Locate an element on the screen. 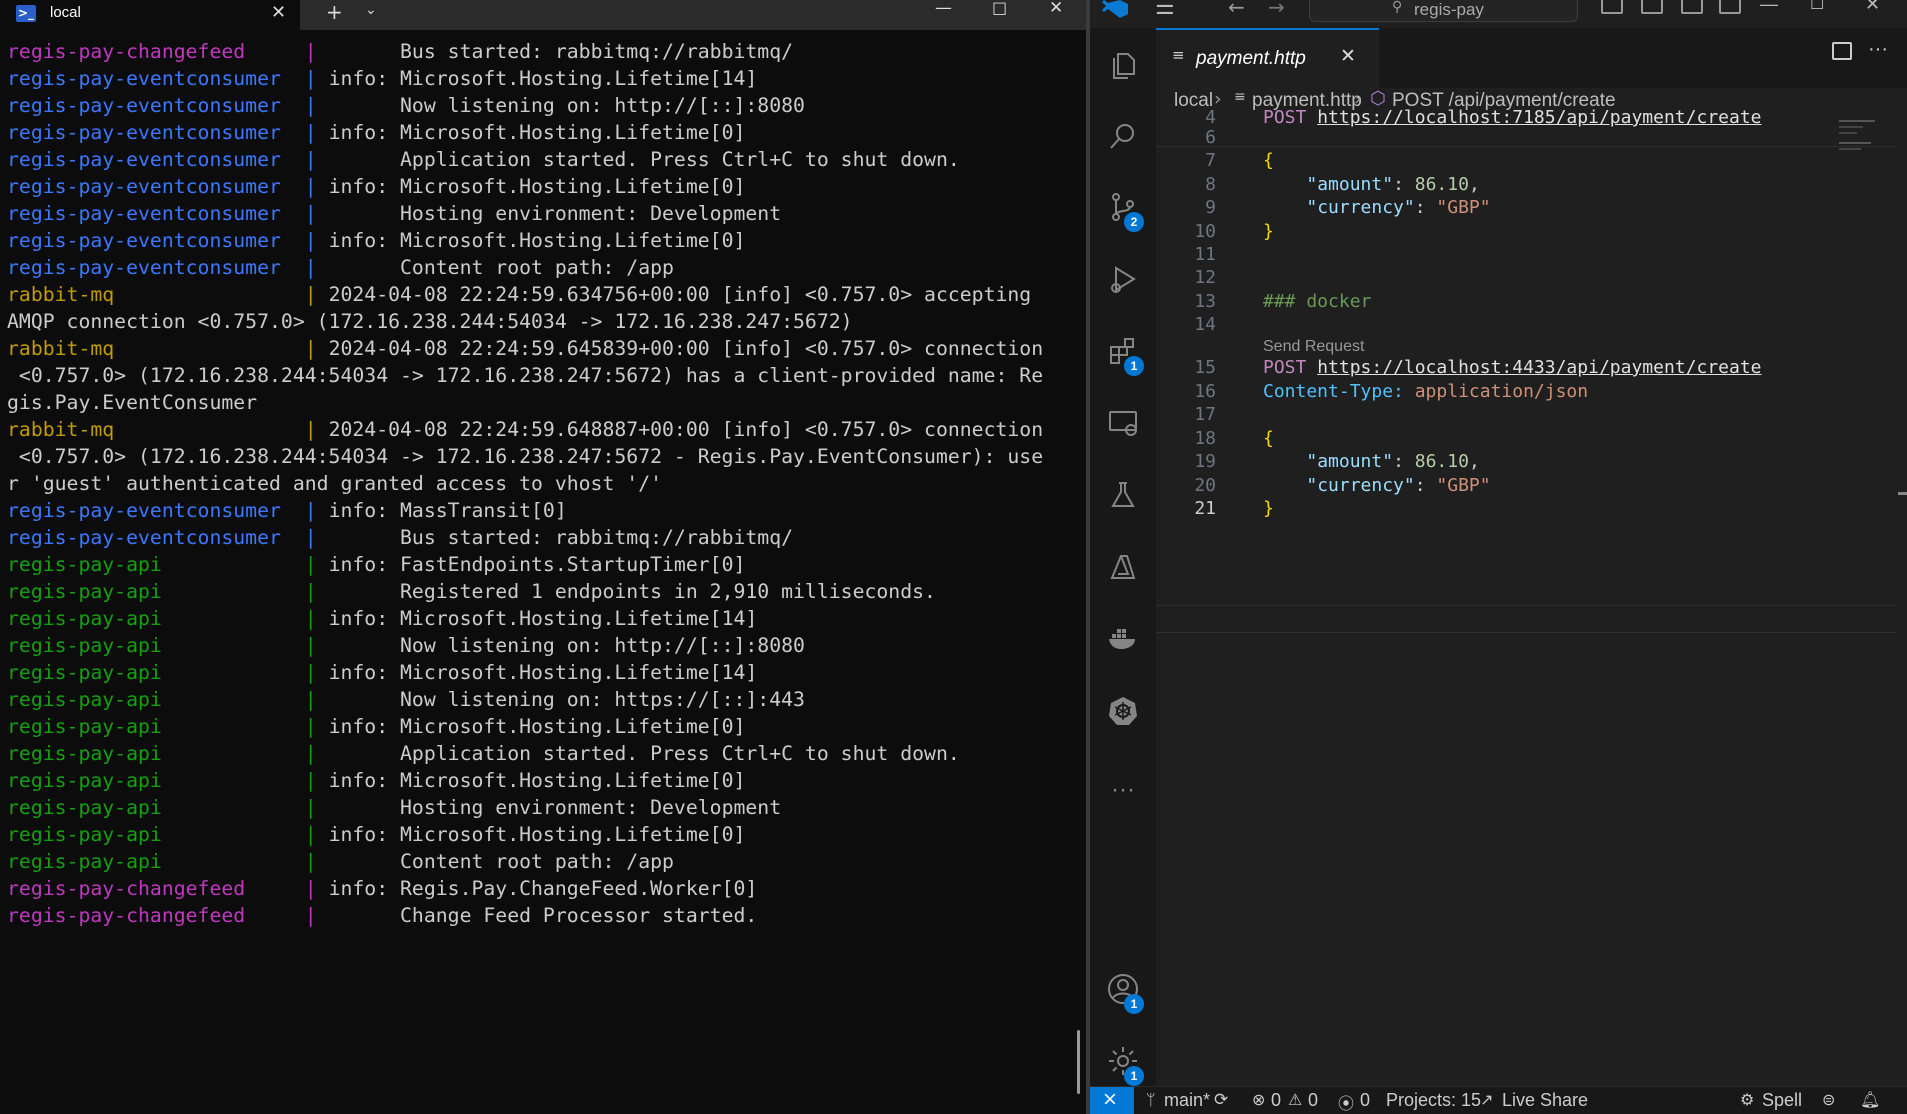 The image size is (1907, 1114). remote-indicator: ⨯ is located at coordinates (1112, 1100).